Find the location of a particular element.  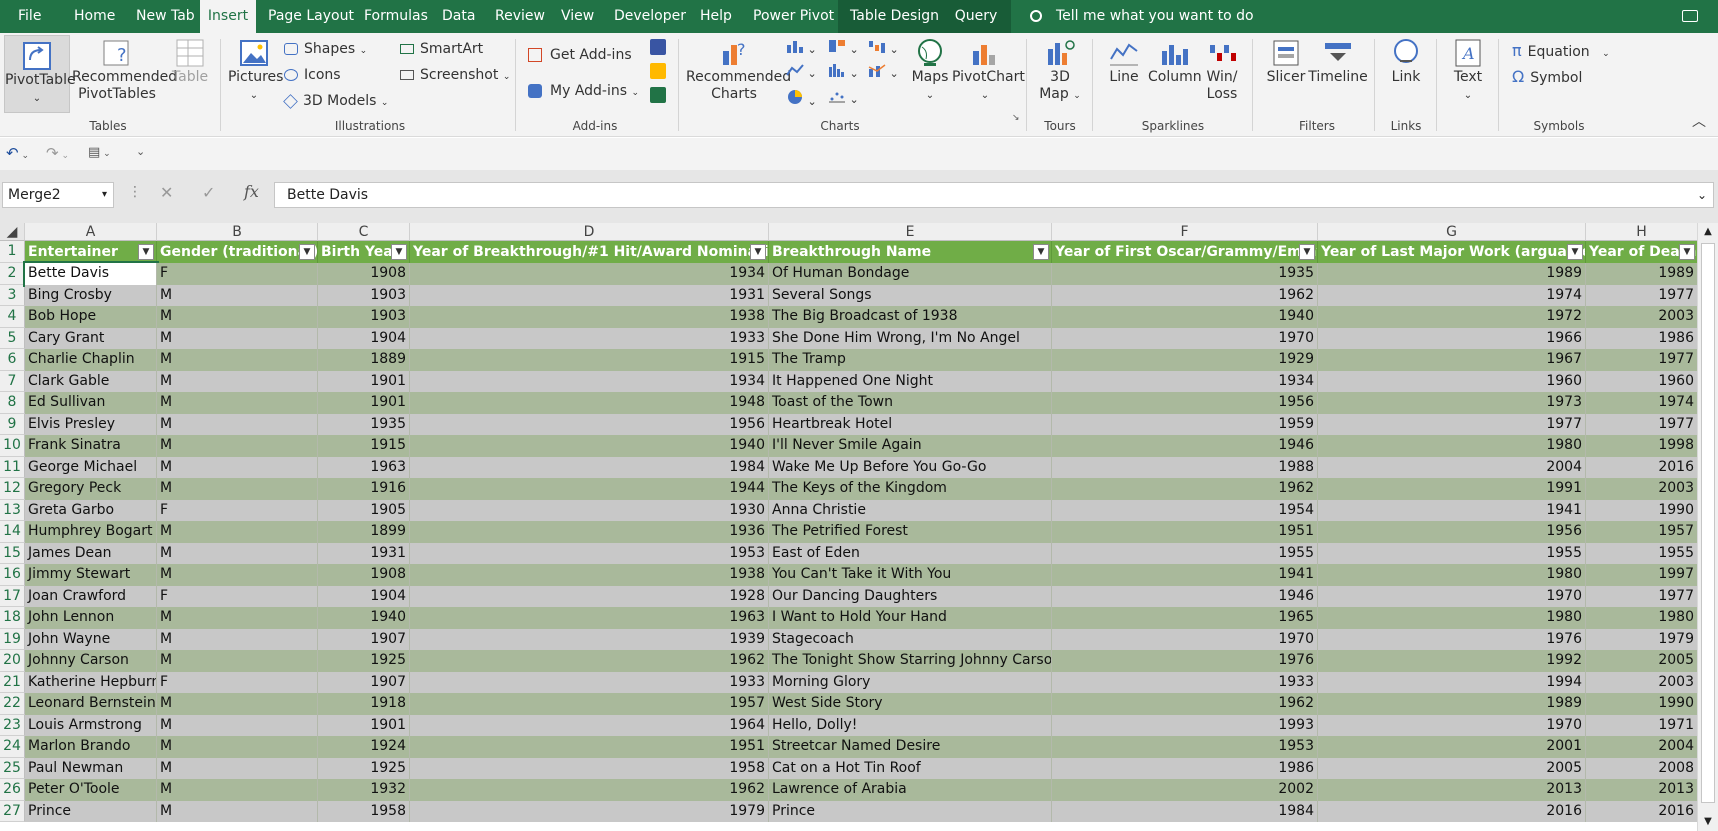

table-cell: 1974 is located at coordinates (1452, 295).